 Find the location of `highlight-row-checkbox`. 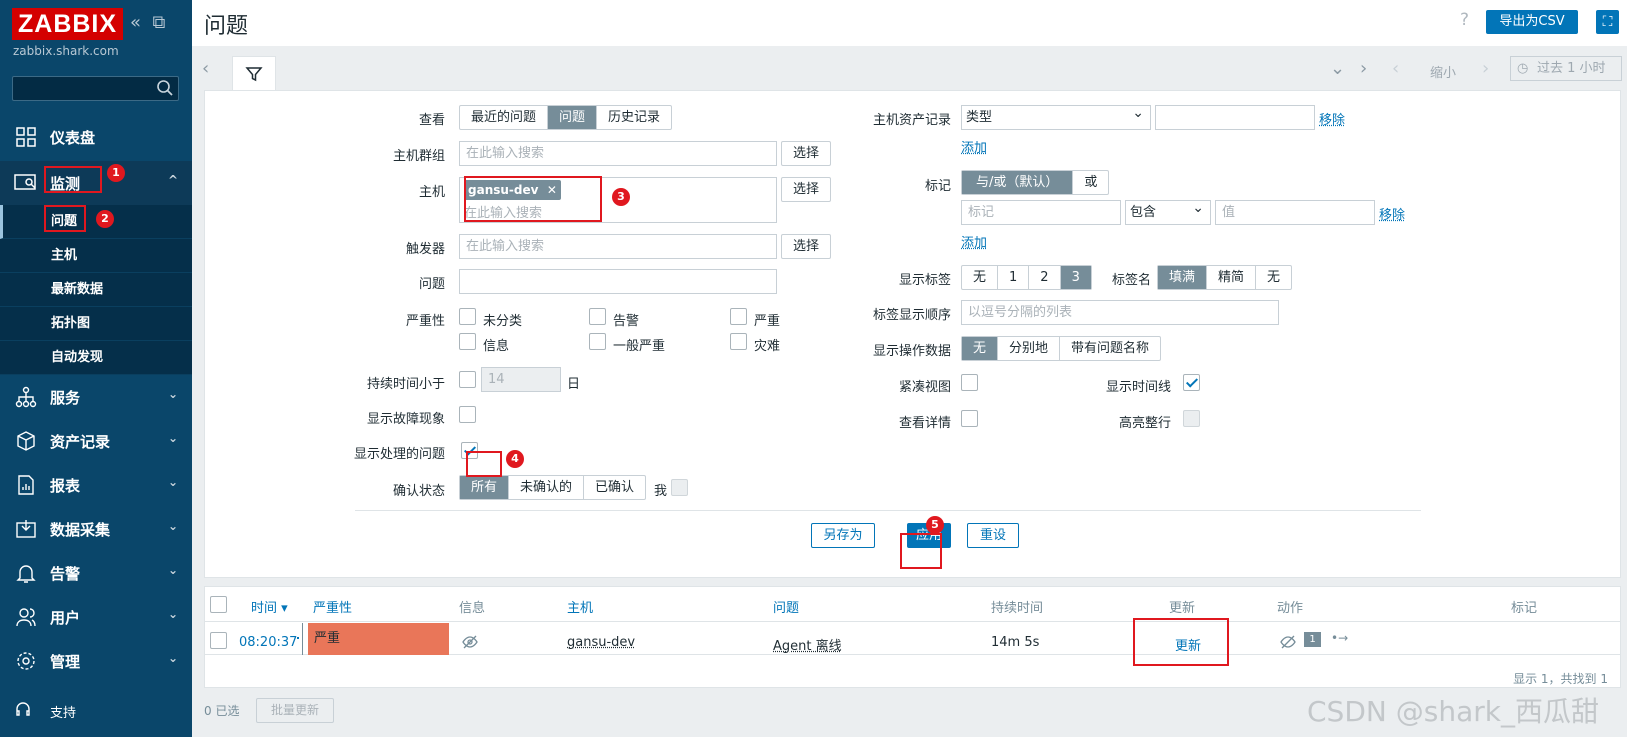

highlight-row-checkbox is located at coordinates (1191, 418).